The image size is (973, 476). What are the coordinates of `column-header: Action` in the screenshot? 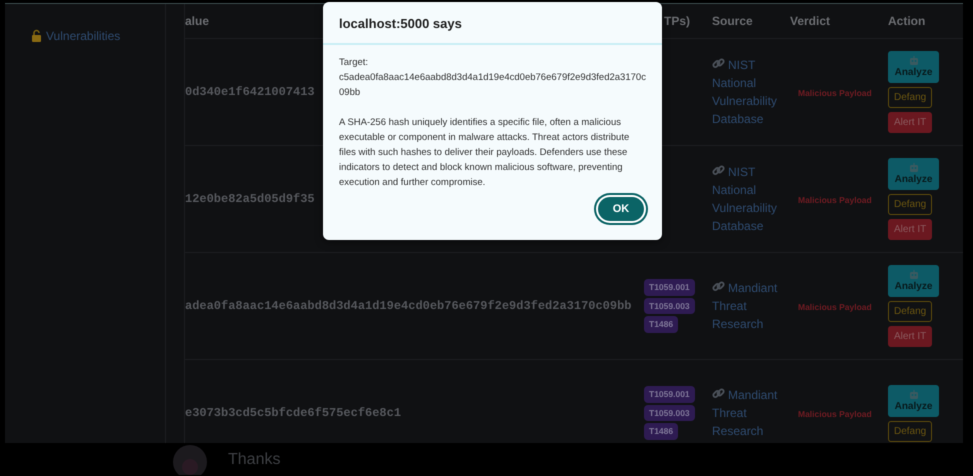 It's located at (907, 21).